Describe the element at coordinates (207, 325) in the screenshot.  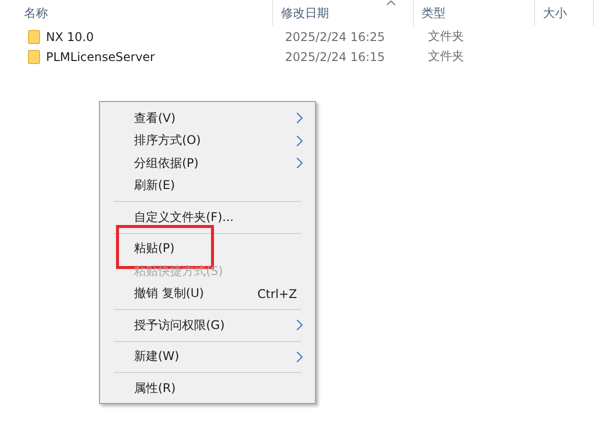
I see `menu-item: 授予访问权限(G)` at that location.